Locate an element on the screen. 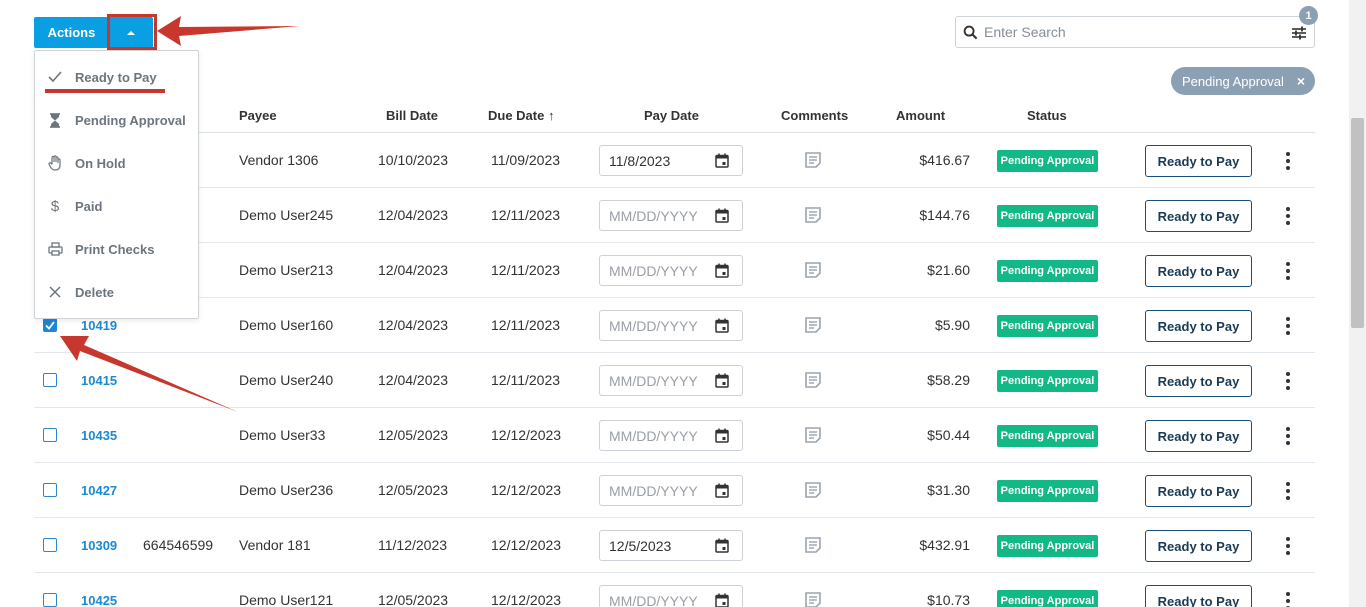 The height and width of the screenshot is (607, 1366). column-header-comments: Comments is located at coordinates (814, 115).